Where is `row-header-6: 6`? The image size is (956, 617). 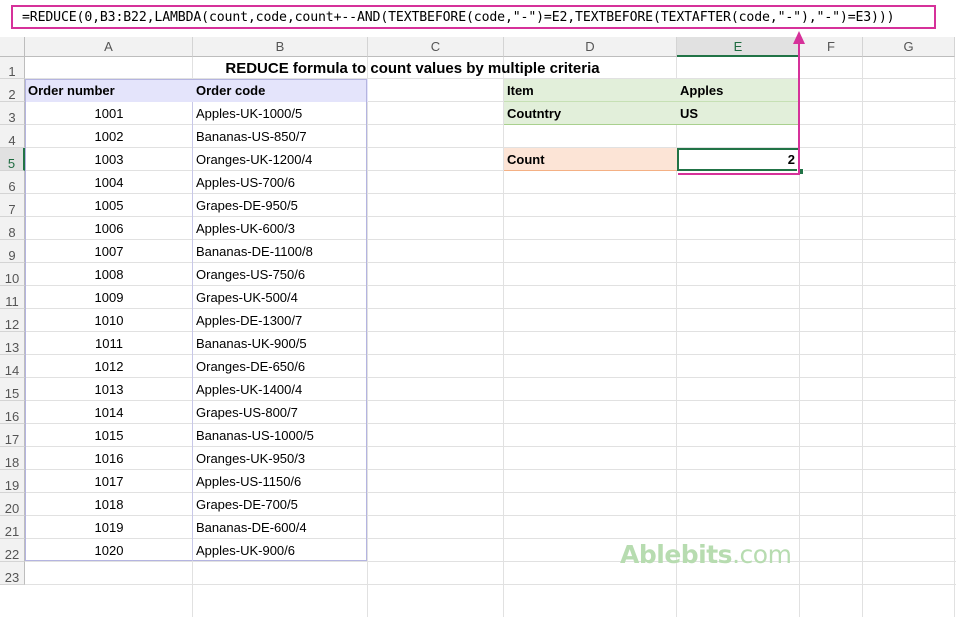
row-header-6: 6 is located at coordinates (12, 182).